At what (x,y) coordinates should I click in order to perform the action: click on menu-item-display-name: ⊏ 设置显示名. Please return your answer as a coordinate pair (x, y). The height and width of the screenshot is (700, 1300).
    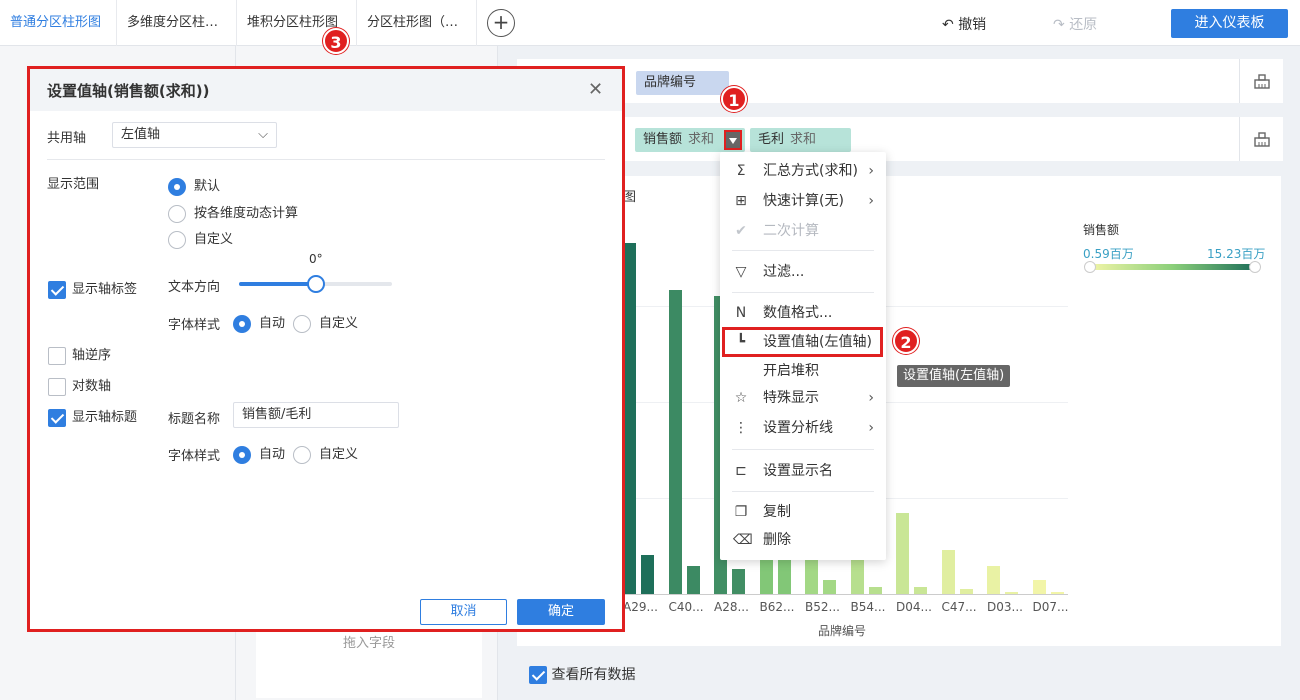
    Looking at the image, I should click on (803, 471).